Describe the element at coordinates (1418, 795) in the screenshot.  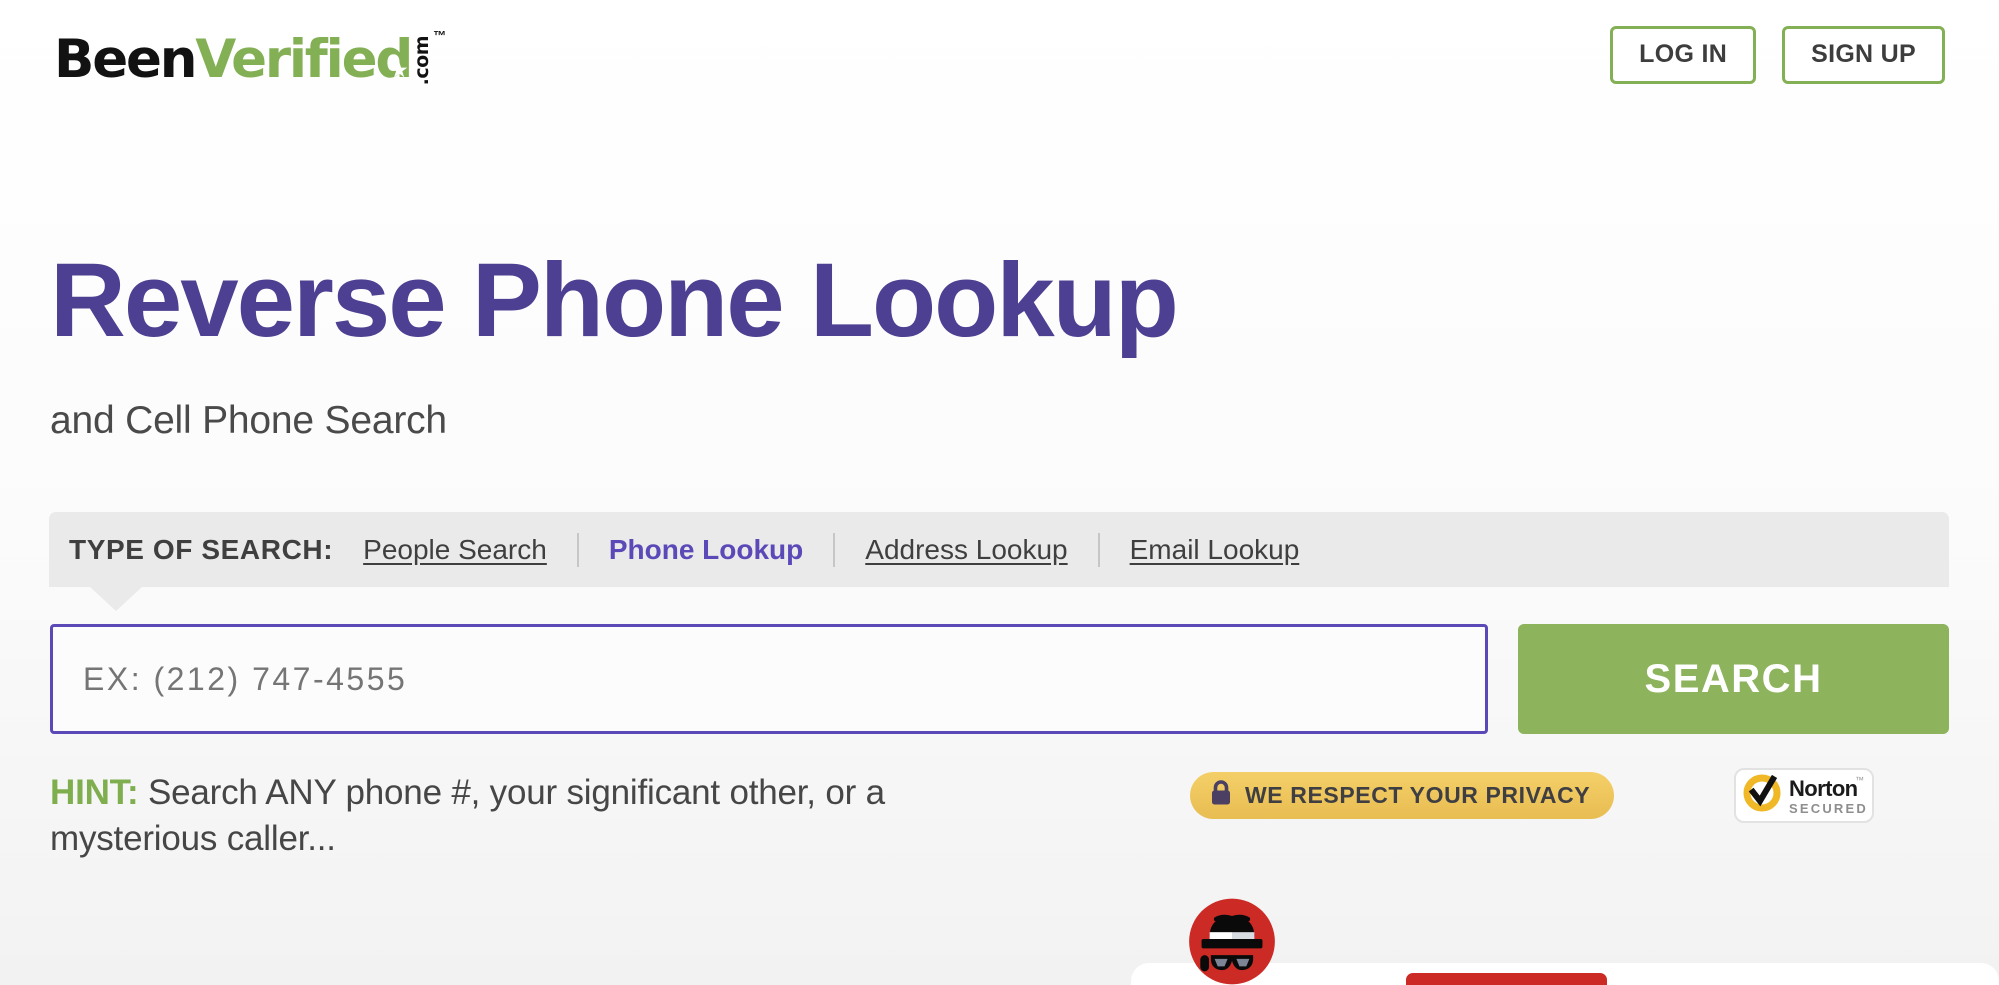
I see `privacy-badge-label: WE RESPECT YOUR PRIVACY` at that location.